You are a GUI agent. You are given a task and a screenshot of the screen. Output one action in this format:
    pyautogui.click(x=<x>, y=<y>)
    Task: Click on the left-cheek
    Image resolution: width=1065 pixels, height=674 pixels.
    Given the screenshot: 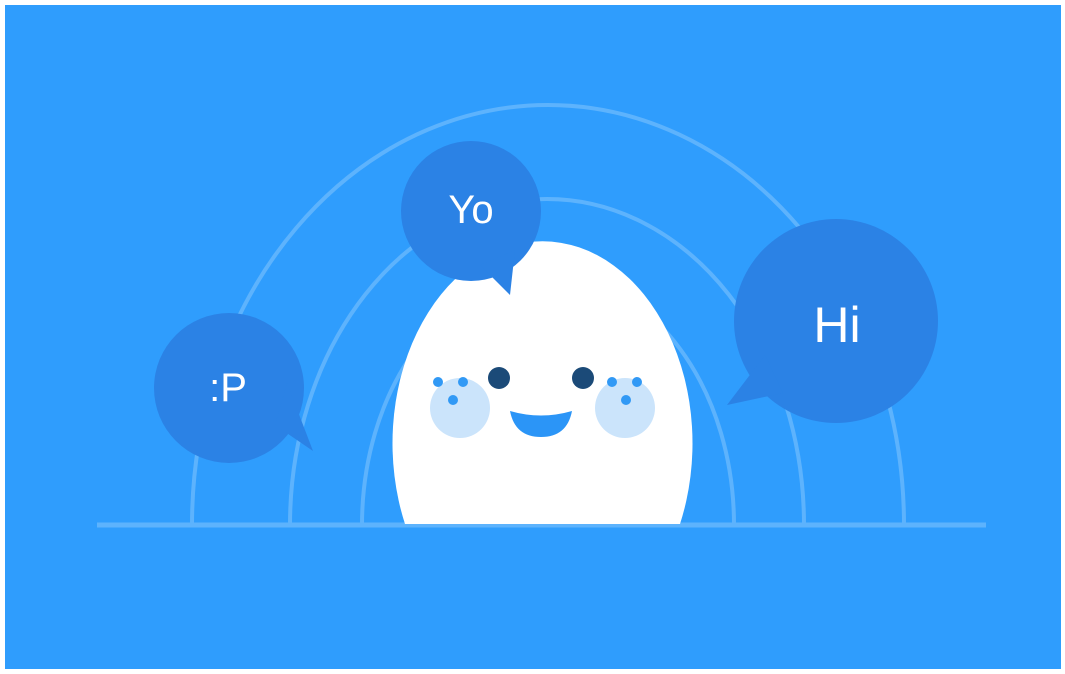 What is the action you would take?
    pyautogui.click(x=460, y=408)
    